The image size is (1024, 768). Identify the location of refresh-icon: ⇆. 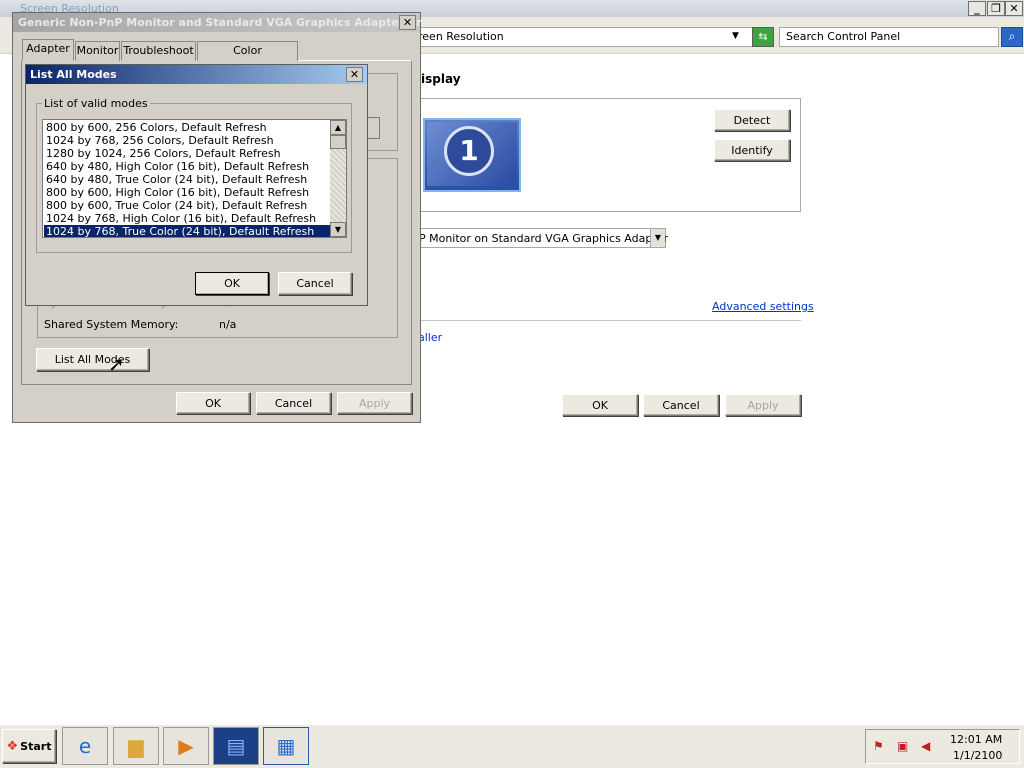
(763, 37).